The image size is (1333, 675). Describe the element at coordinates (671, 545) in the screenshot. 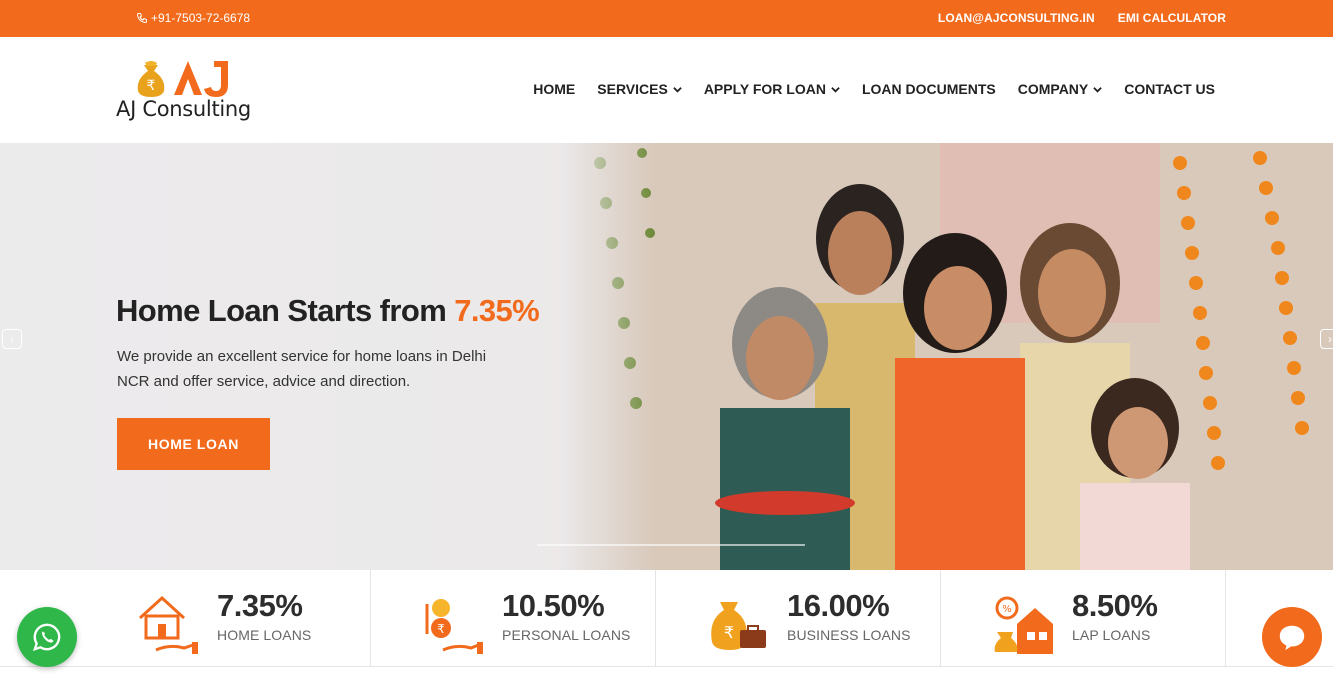

I see `slider-progress` at that location.